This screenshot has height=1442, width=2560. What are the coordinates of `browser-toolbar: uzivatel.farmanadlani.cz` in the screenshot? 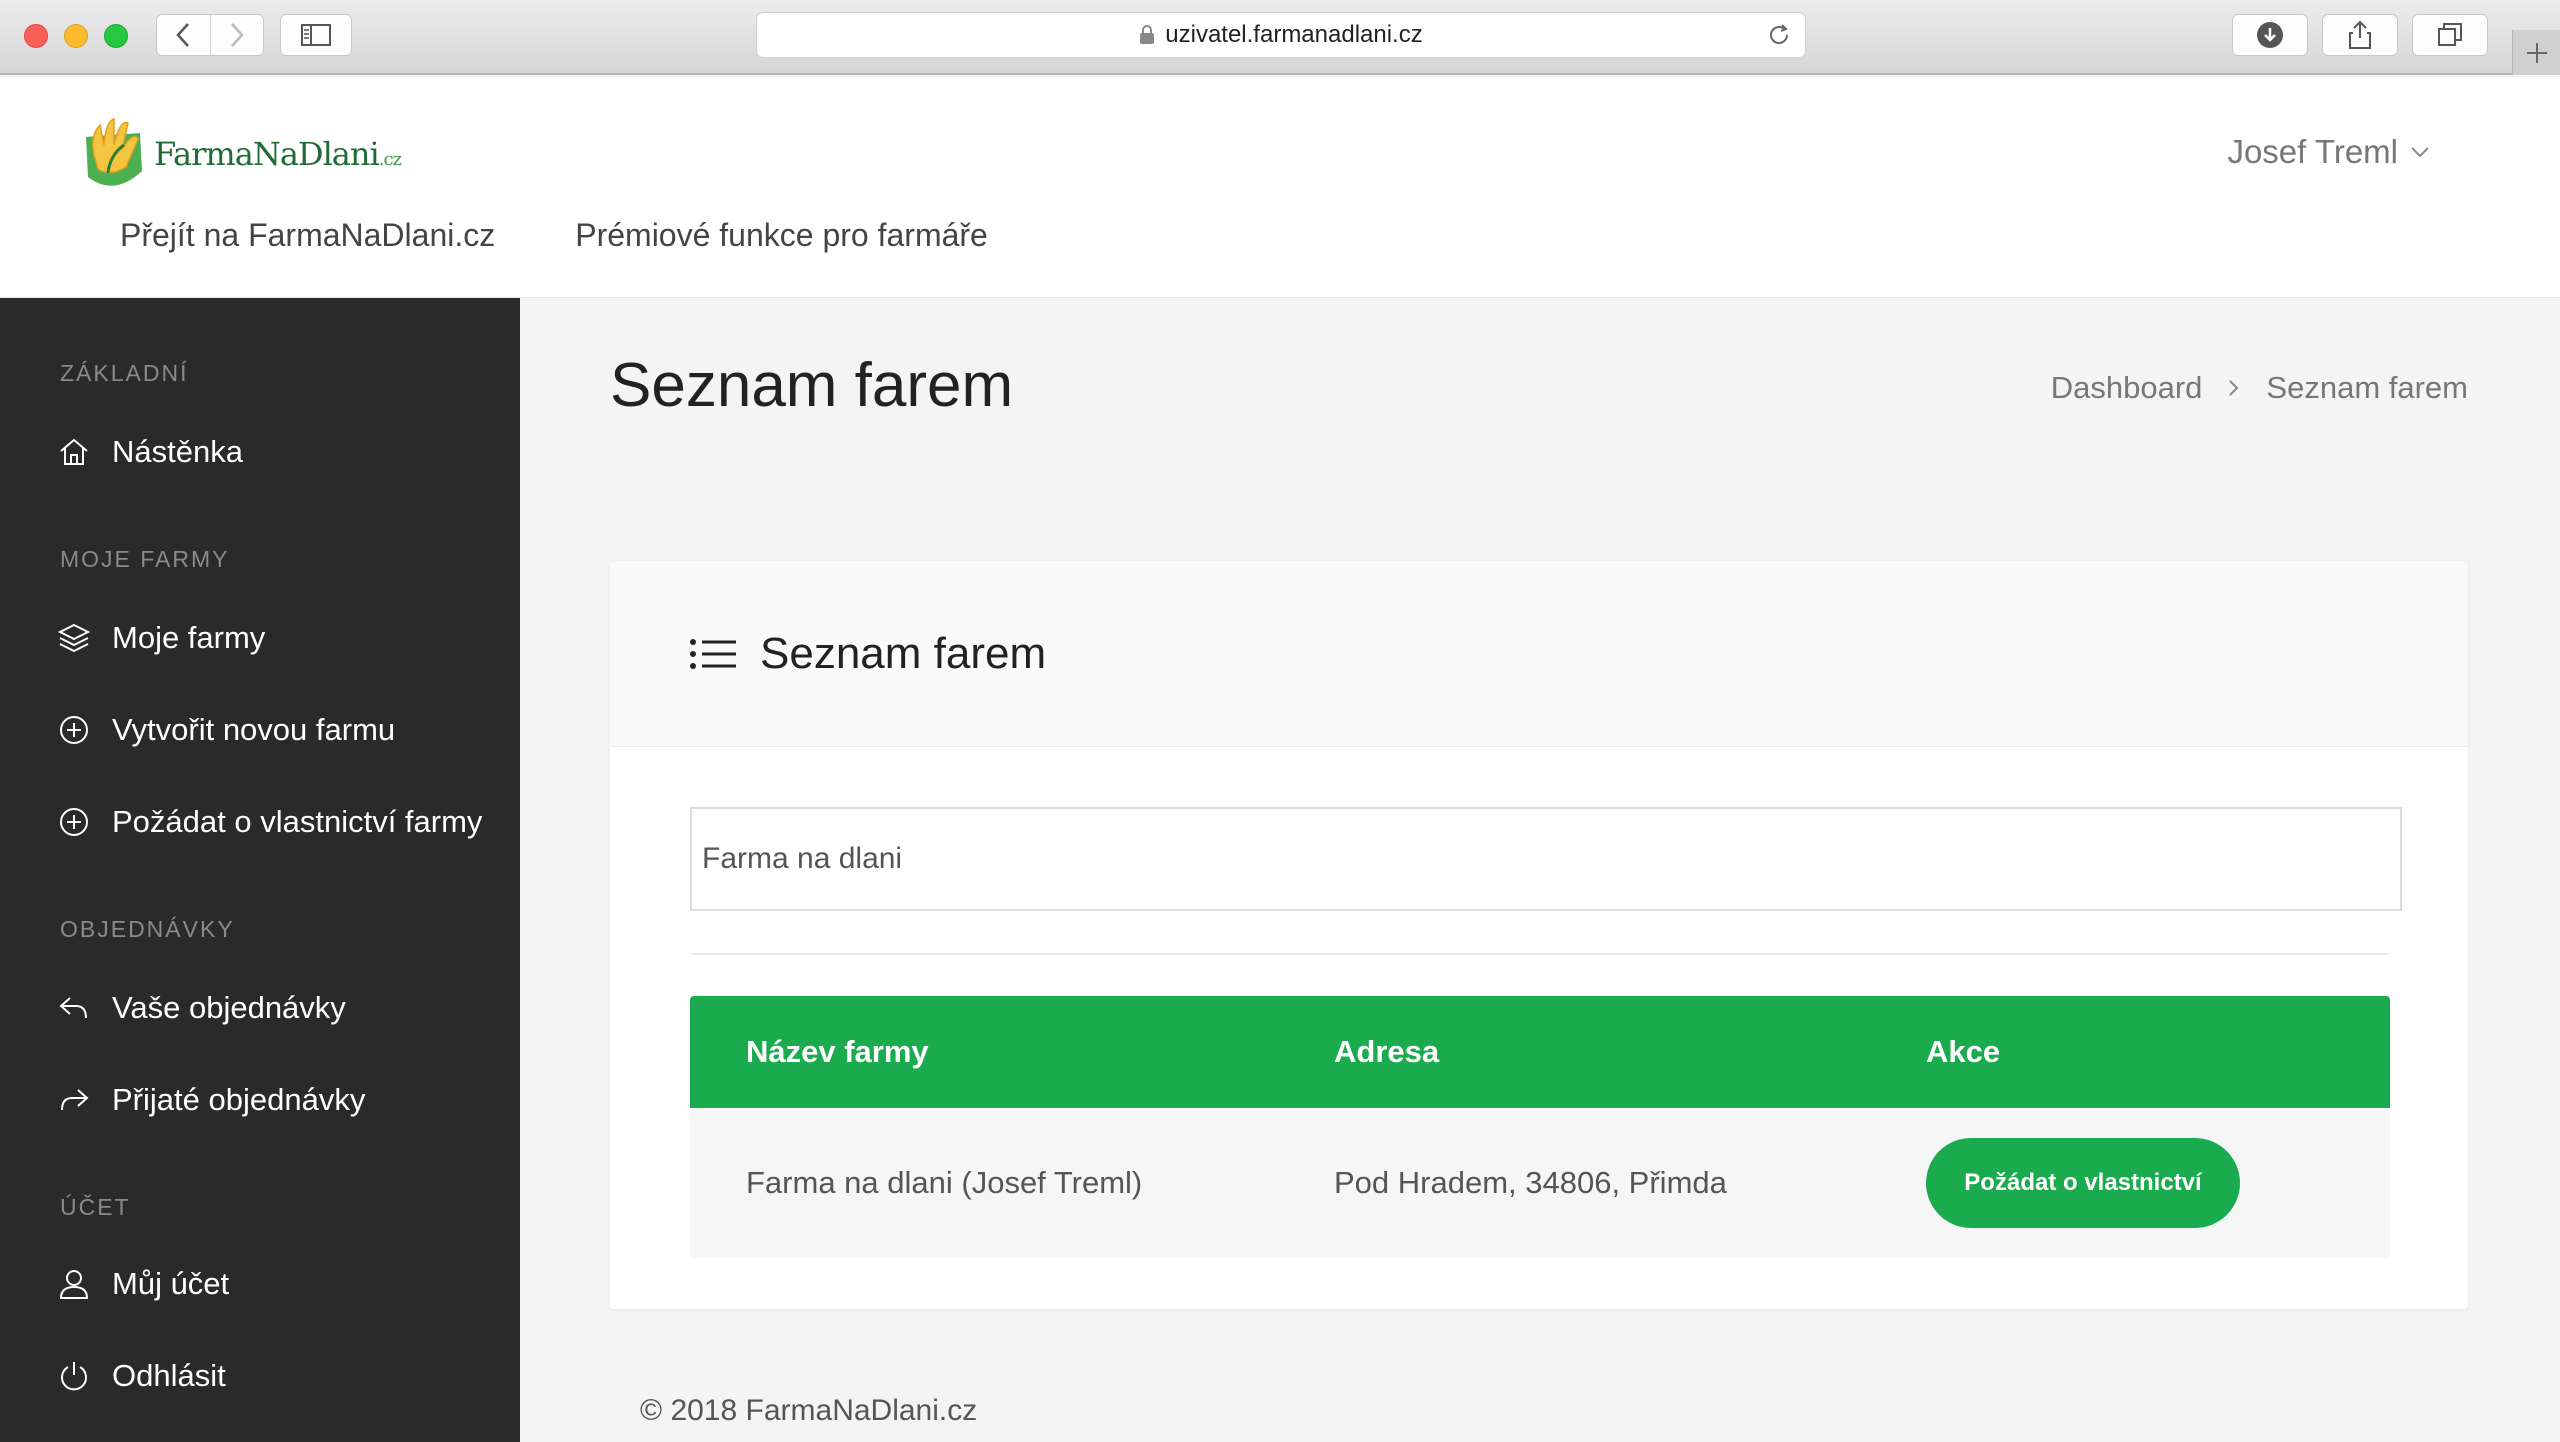 It's located at (1280, 37).